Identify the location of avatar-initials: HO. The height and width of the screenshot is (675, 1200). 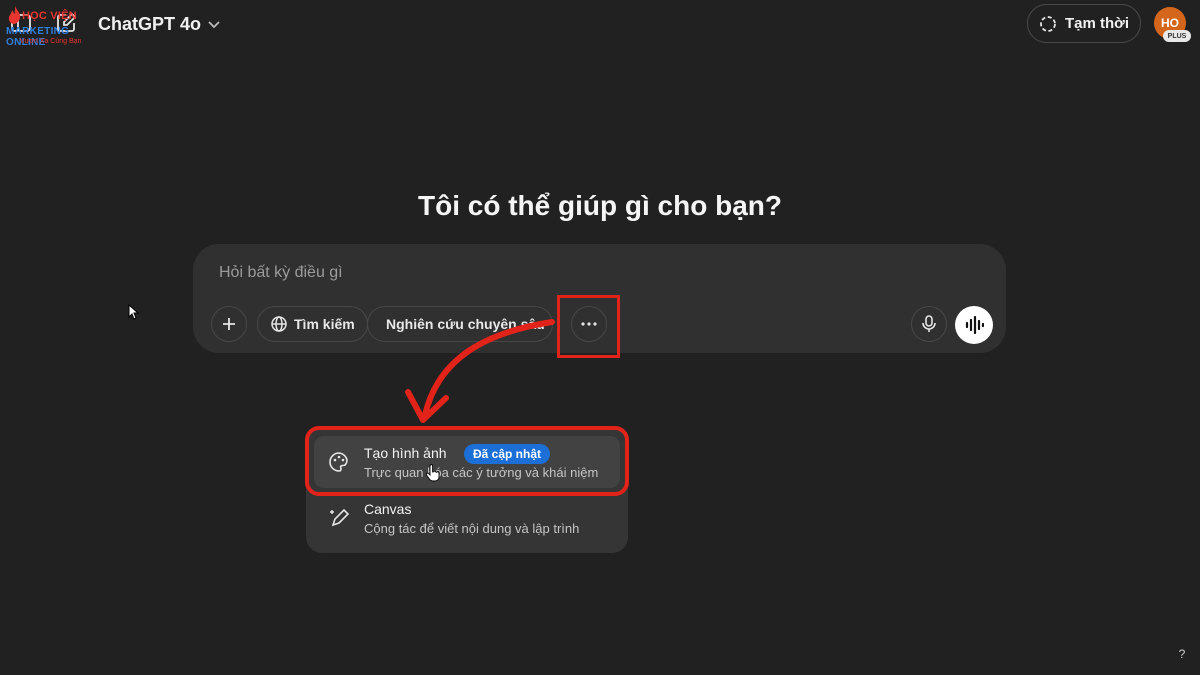
(1170, 23).